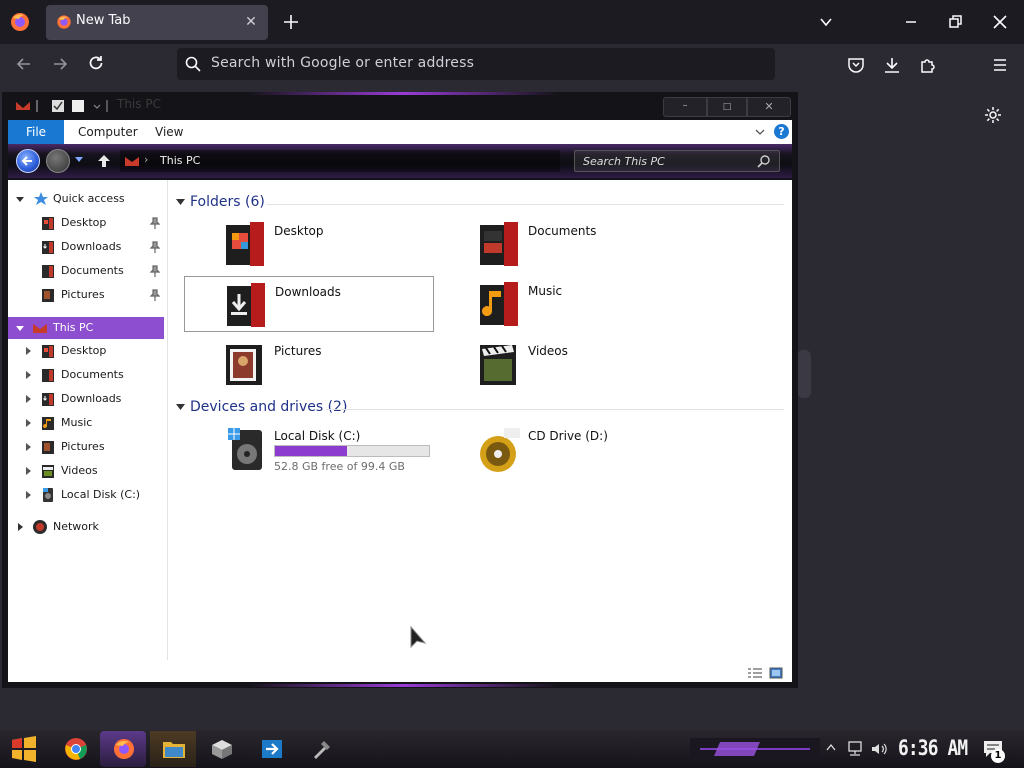 The height and width of the screenshot is (768, 1024). Describe the element at coordinates (20, 22) in the screenshot. I see `firefox-view-icon` at that location.